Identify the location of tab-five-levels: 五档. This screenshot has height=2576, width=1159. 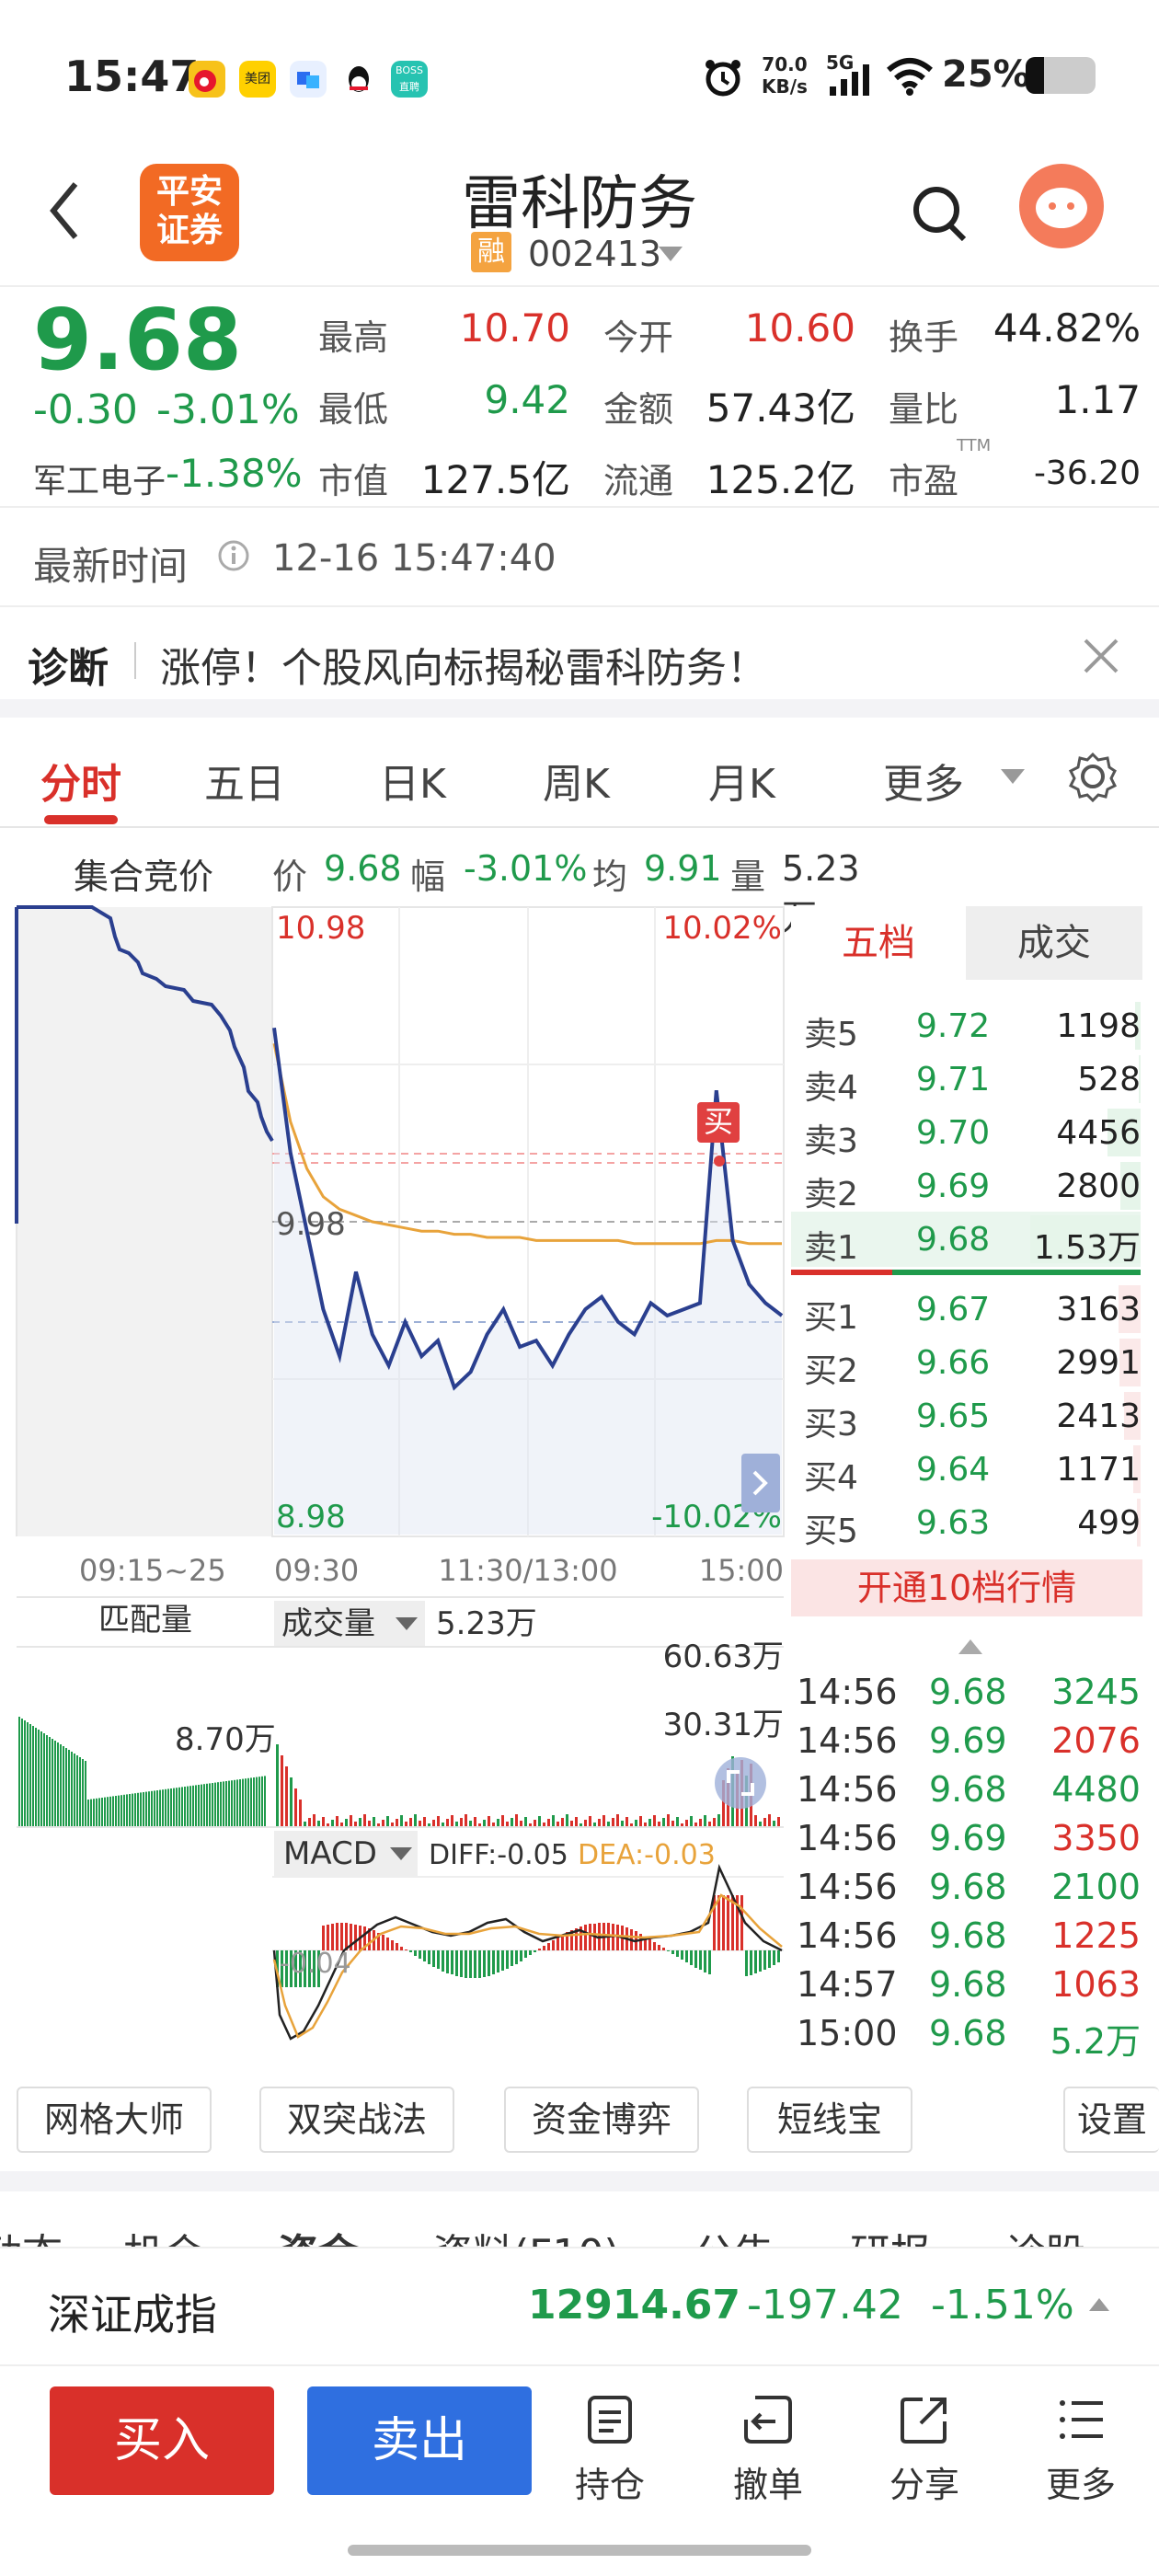
(878, 943).